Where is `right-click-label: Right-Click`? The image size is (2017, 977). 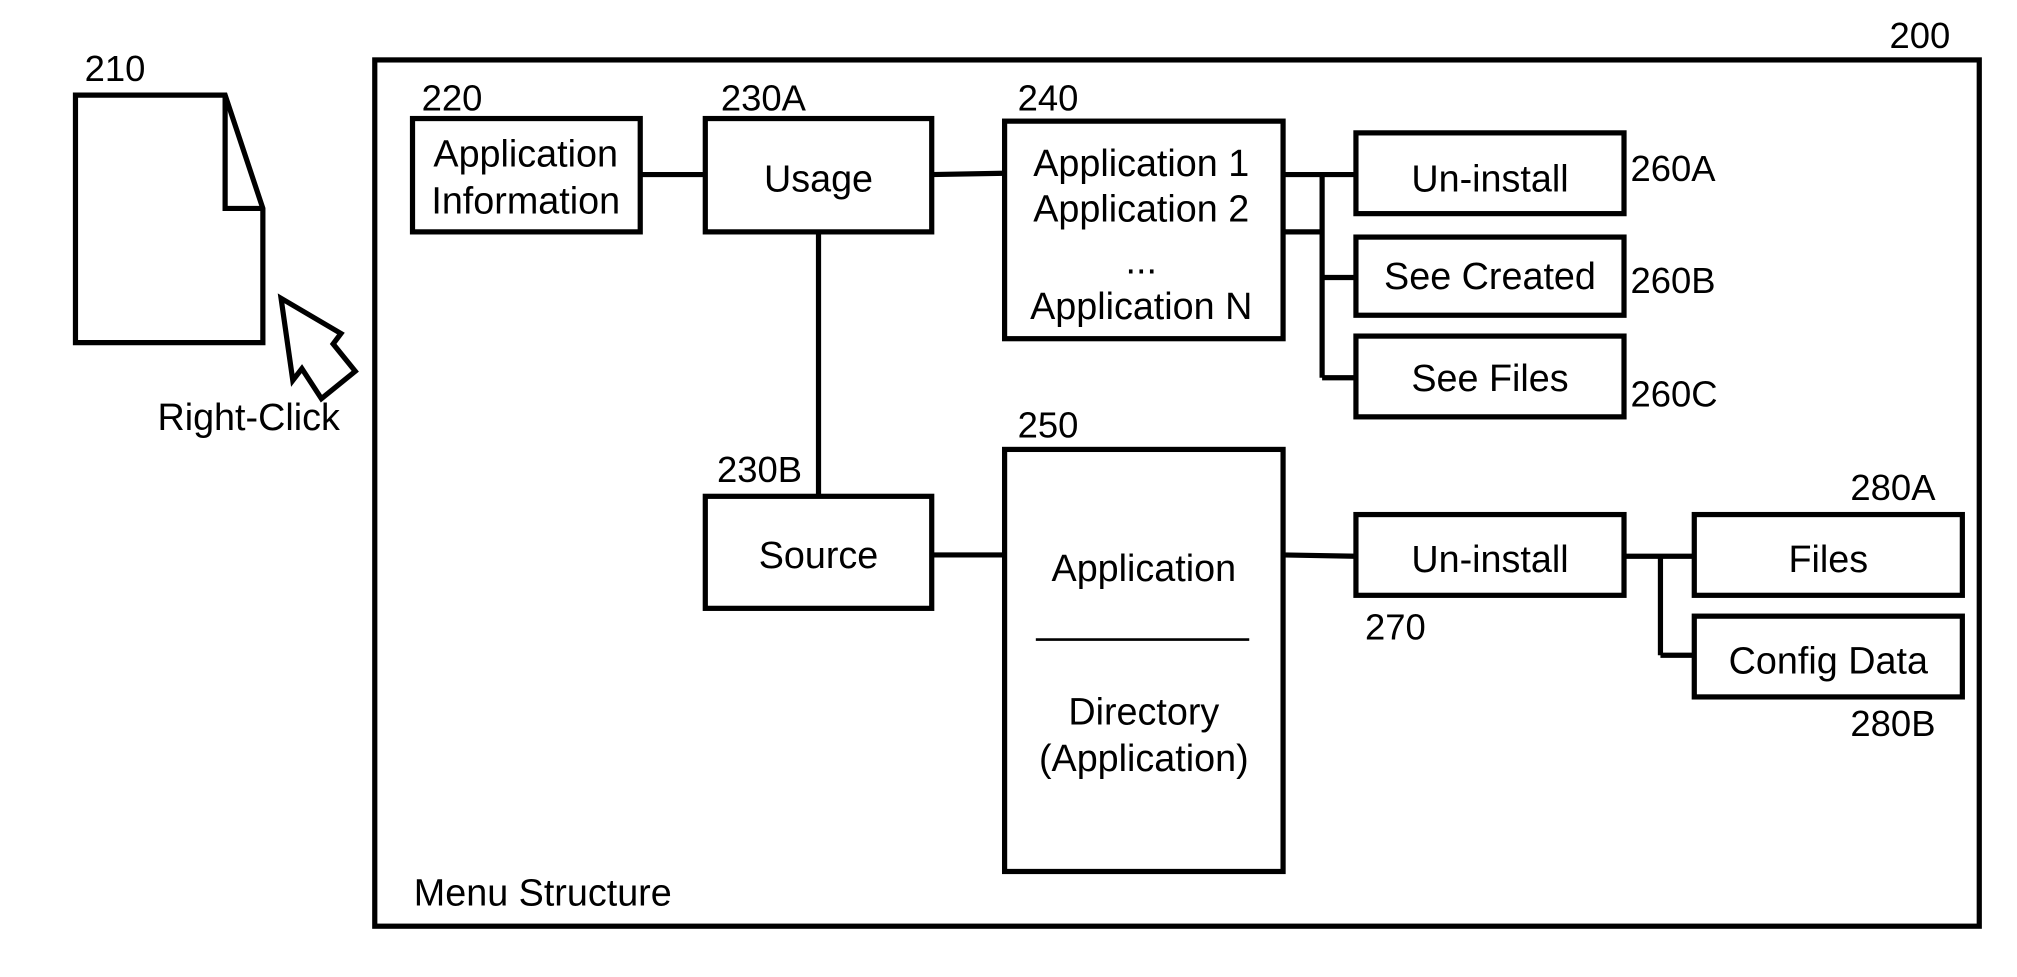
right-click-label: Right-Click is located at coordinates (248, 417).